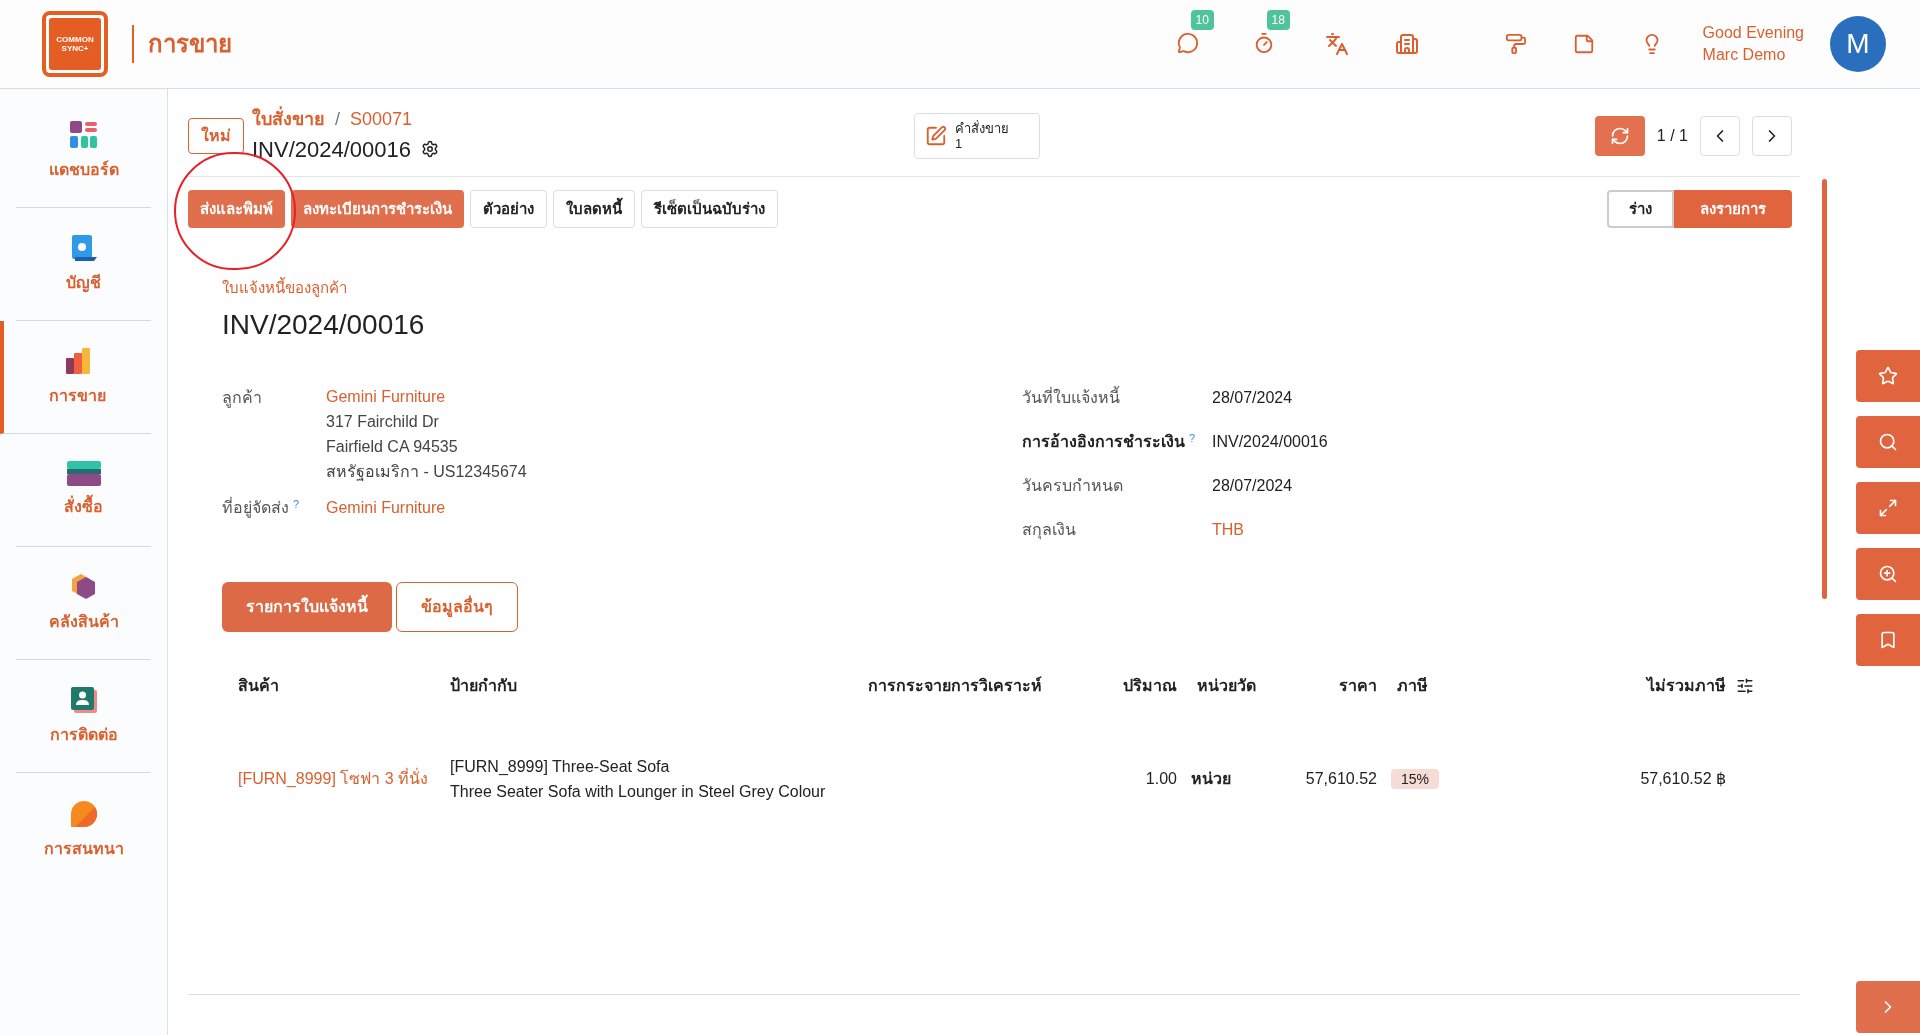 The height and width of the screenshot is (1035, 1920). Describe the element at coordinates (216, 135) in the screenshot. I see `new-button: ใหม่` at that location.